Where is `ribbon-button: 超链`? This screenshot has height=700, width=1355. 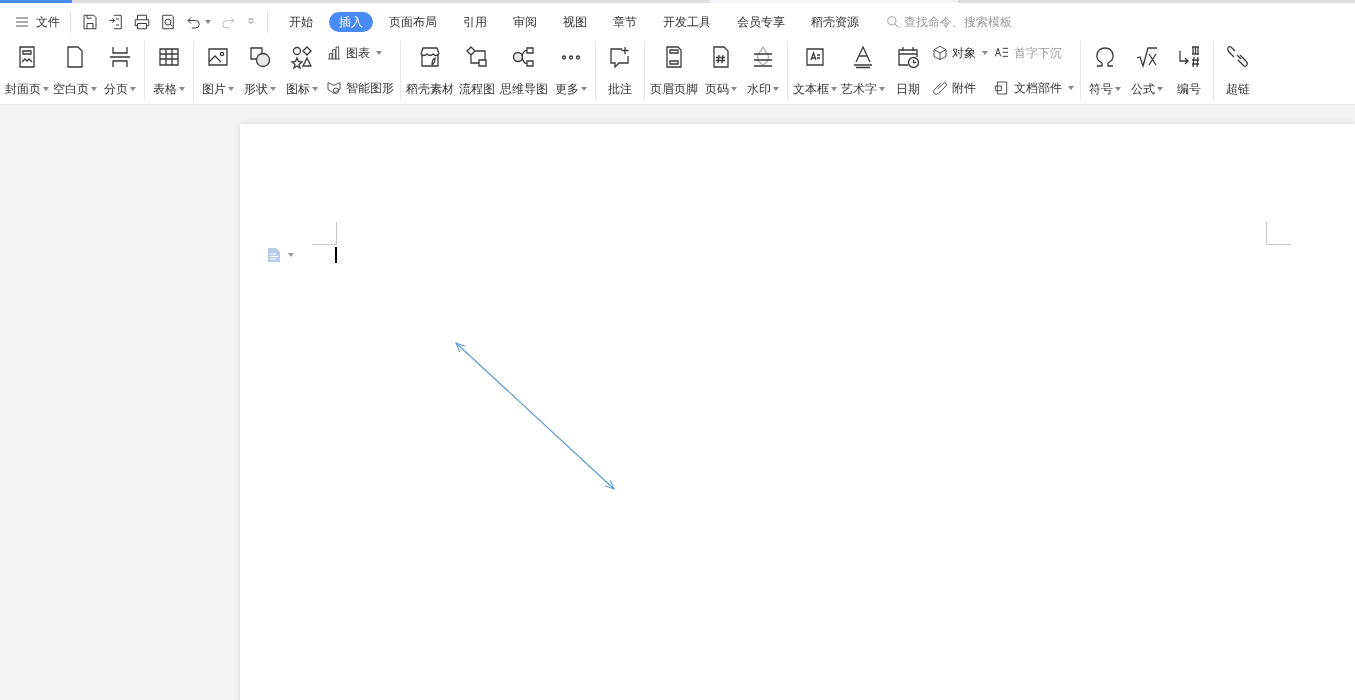
ribbon-button: 超链 is located at coordinates (1238, 70).